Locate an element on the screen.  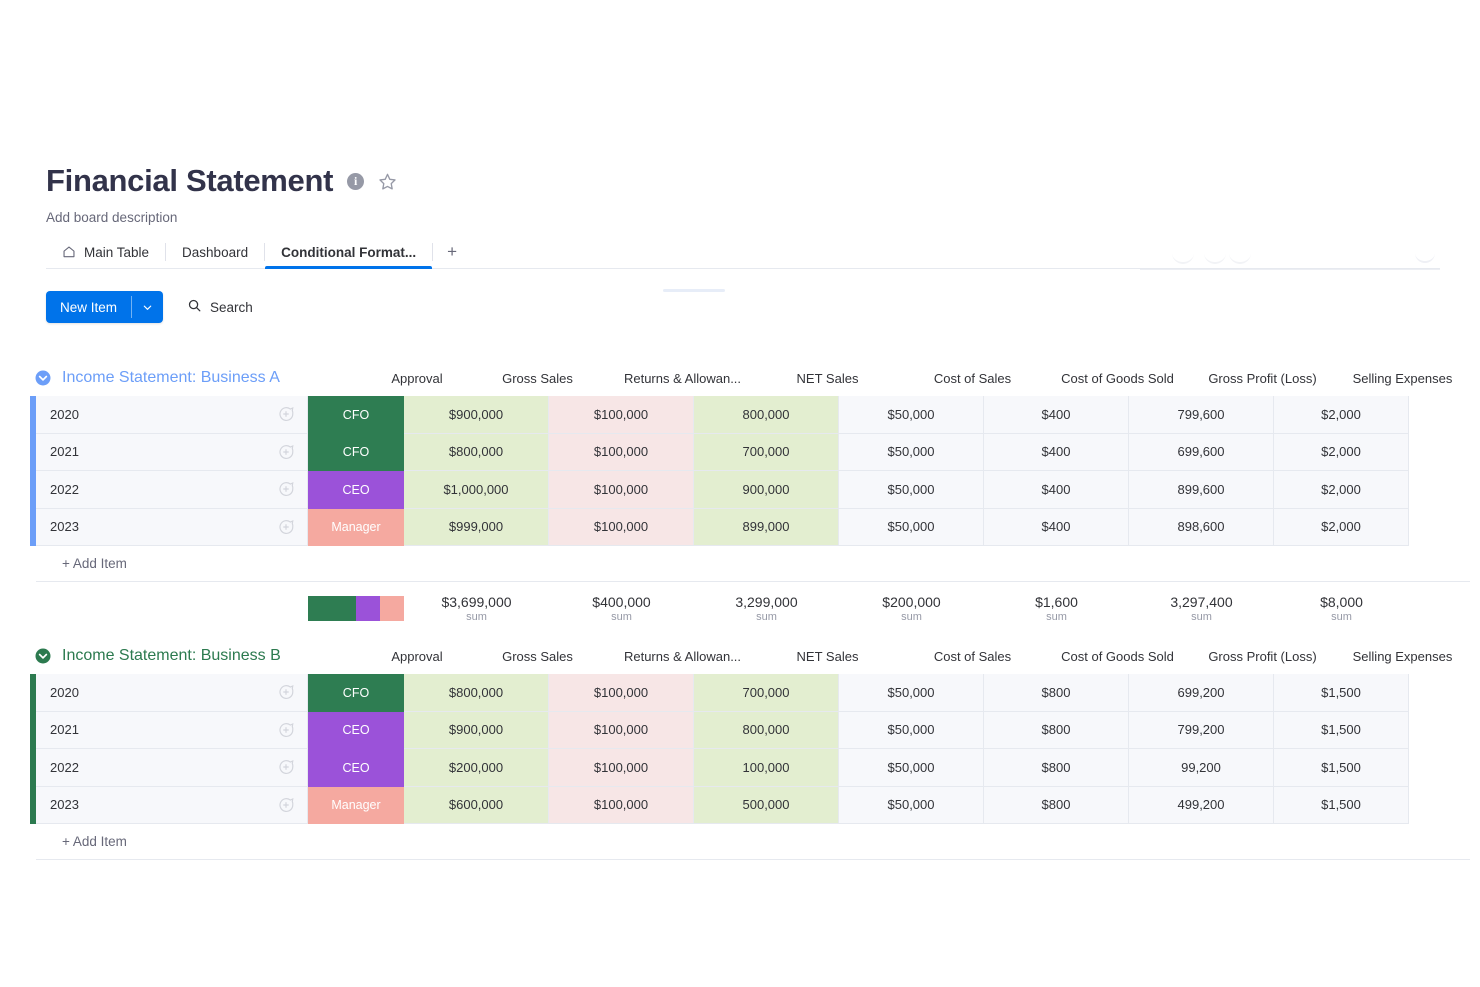
table-cell: 899,000 is located at coordinates (766, 527).